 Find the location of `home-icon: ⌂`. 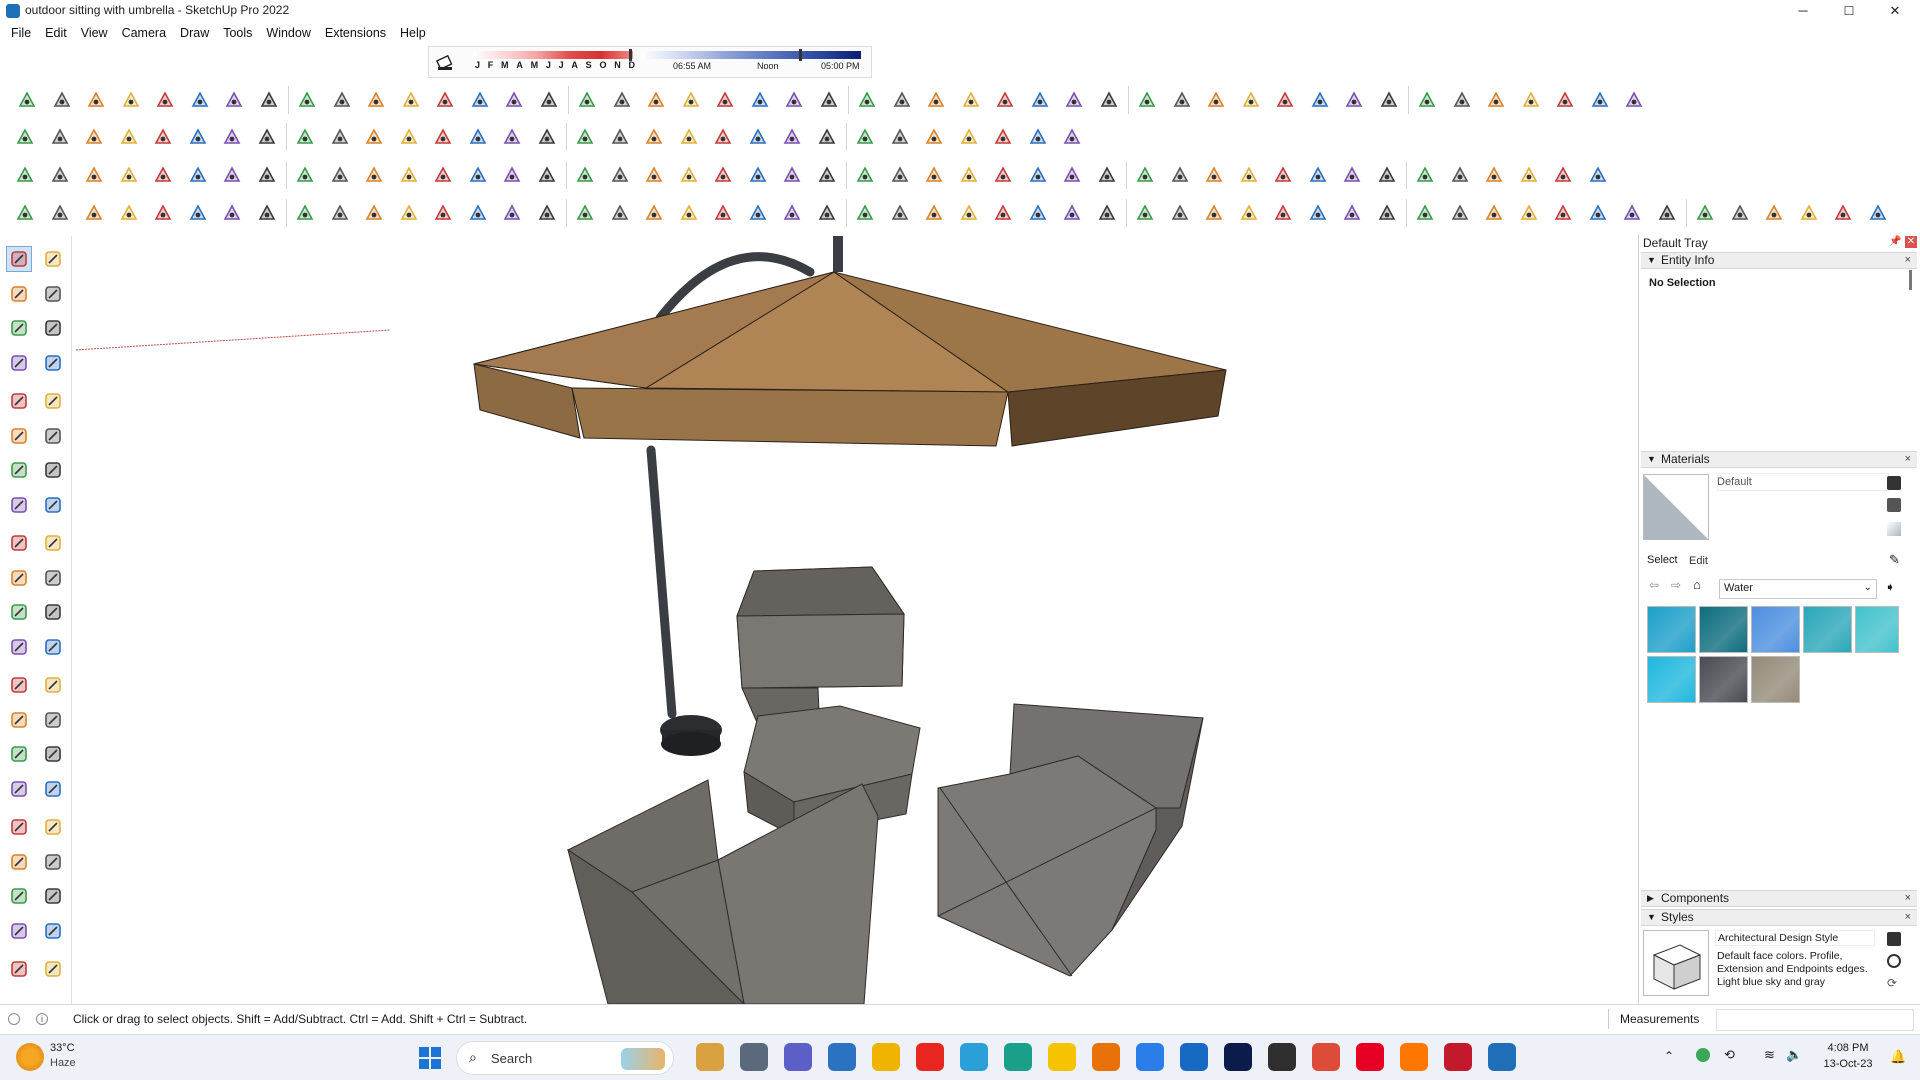

home-icon: ⌂ is located at coordinates (1697, 584).